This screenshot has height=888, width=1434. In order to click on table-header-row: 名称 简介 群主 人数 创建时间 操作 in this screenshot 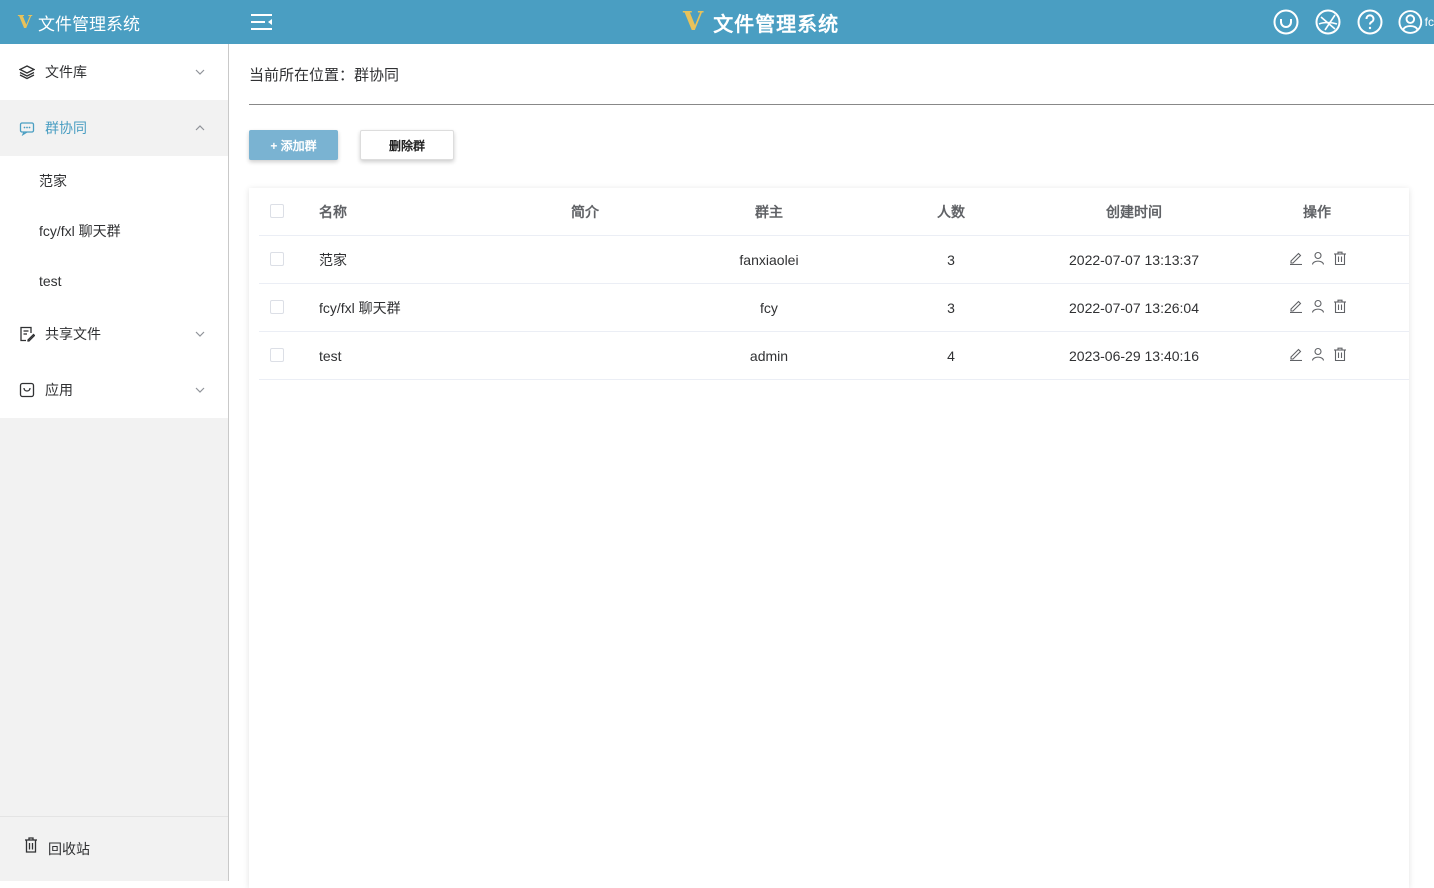, I will do `click(834, 212)`.